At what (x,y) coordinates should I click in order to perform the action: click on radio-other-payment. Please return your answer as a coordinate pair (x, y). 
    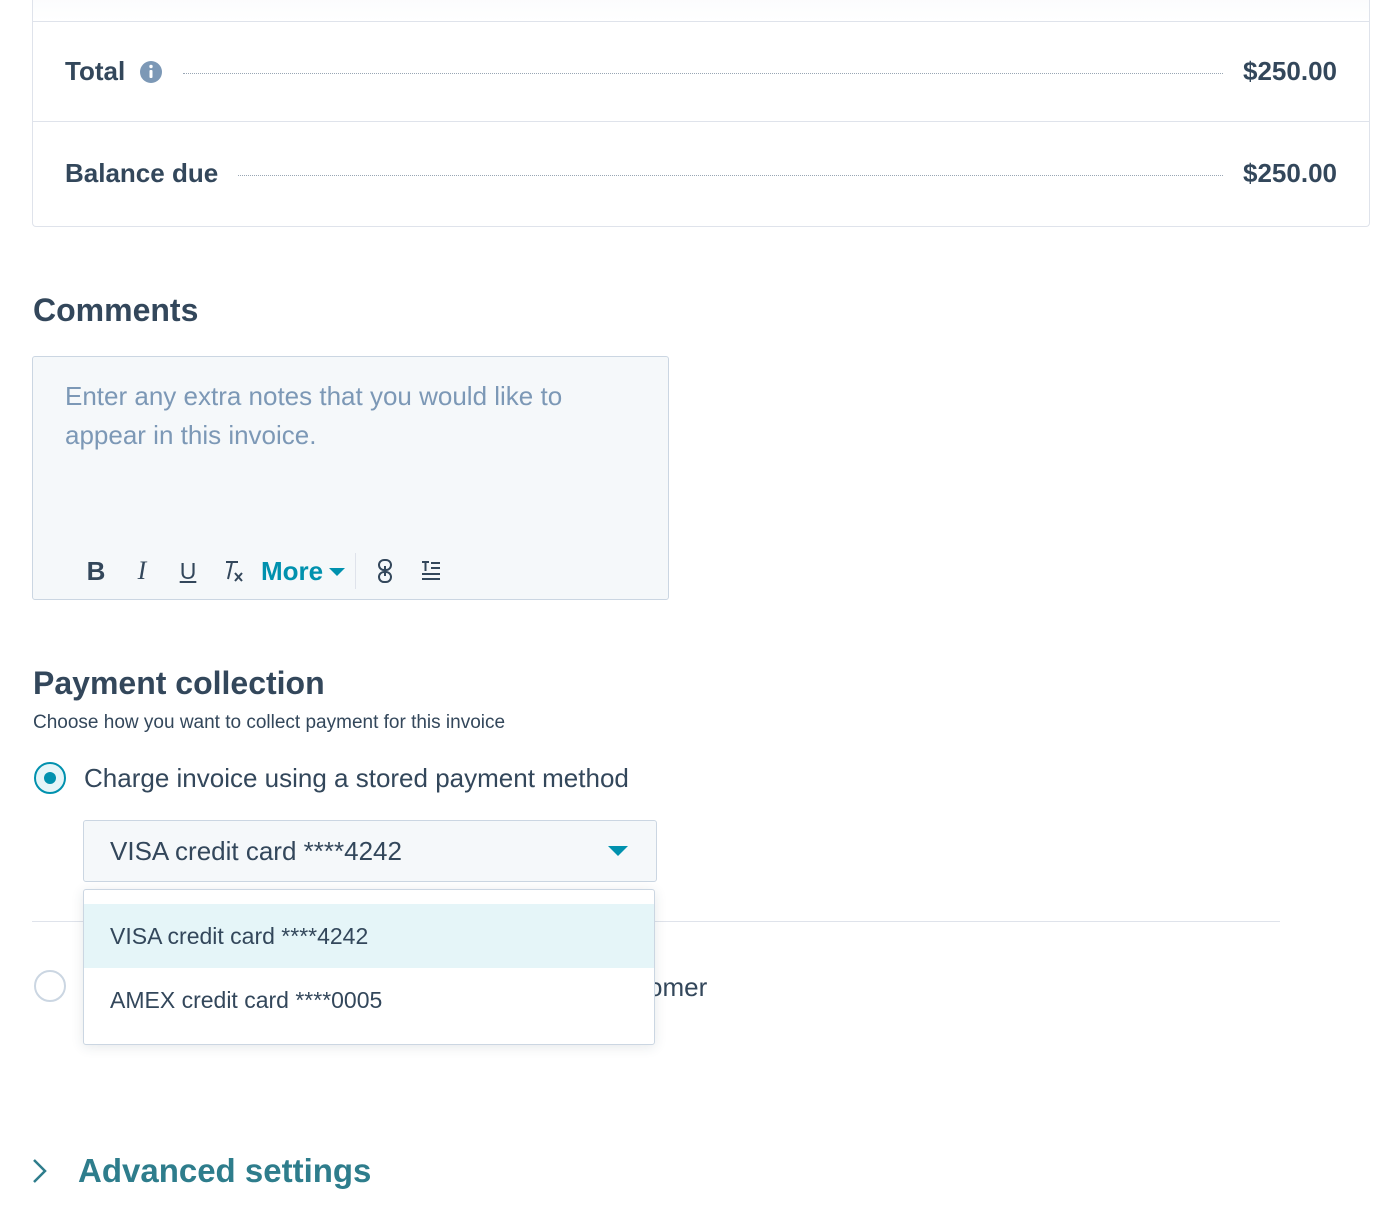
    Looking at the image, I should click on (50, 986).